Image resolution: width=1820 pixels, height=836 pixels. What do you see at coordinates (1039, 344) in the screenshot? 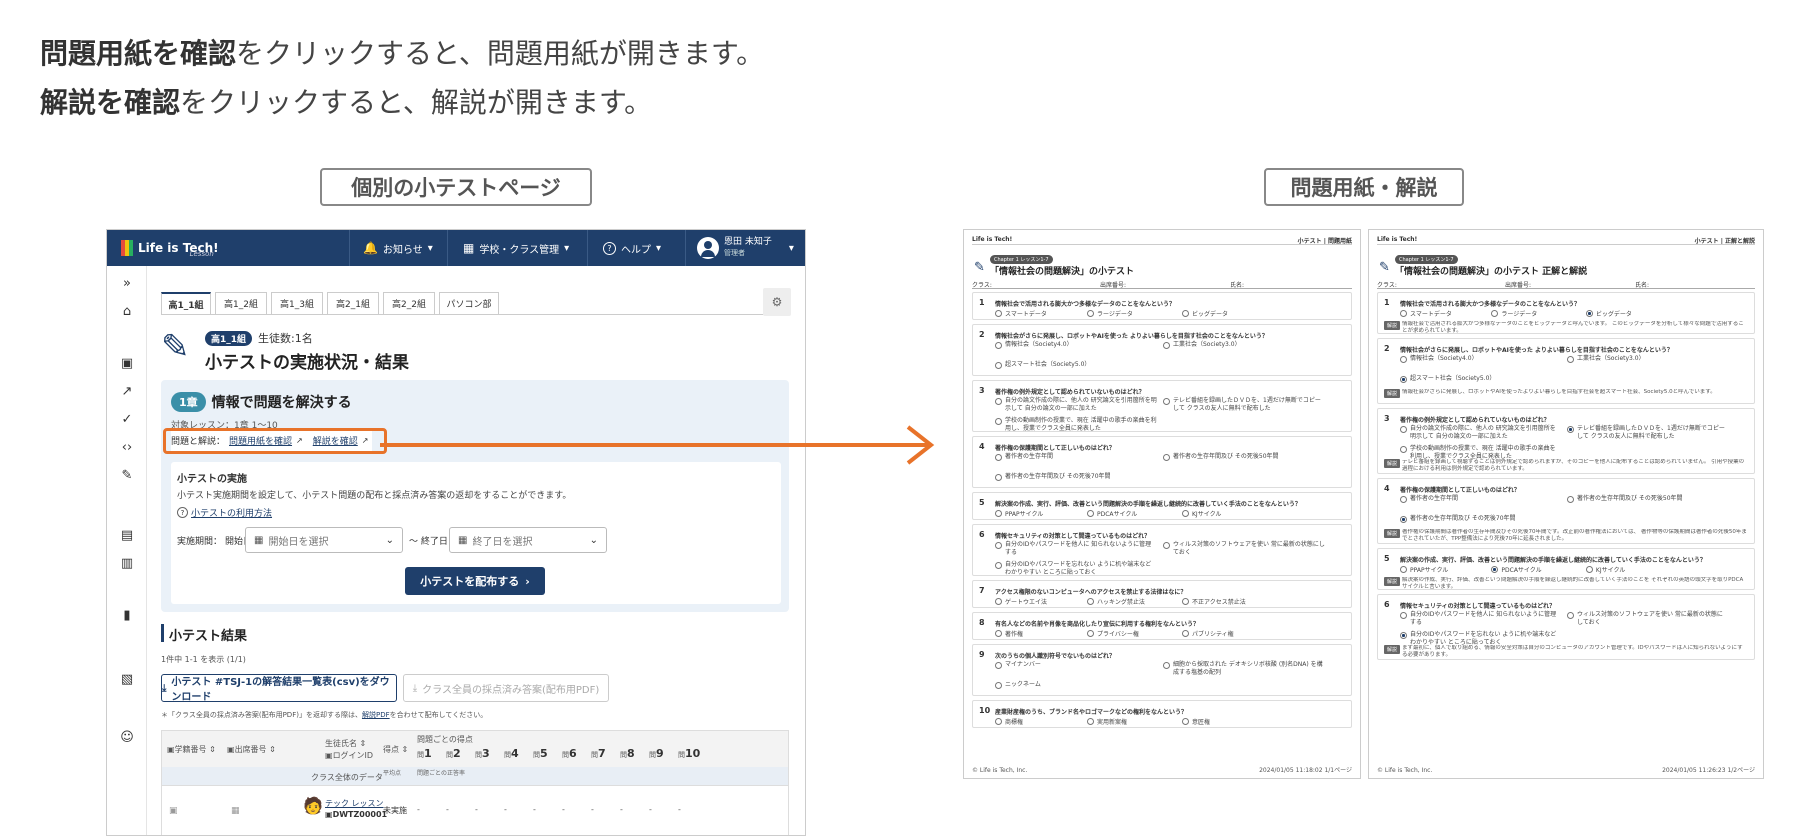
I see `option-text: 情報社会（Society4.0）` at bounding box center [1039, 344].